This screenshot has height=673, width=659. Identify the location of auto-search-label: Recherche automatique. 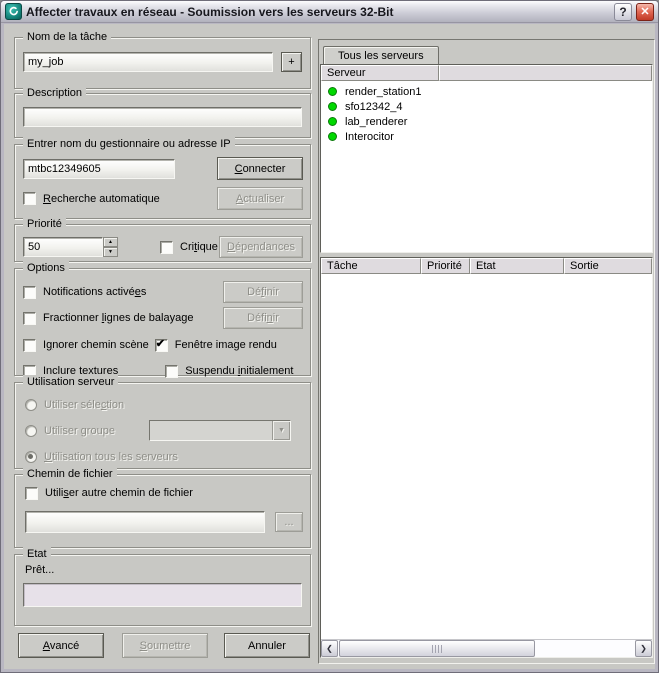
(101, 199).